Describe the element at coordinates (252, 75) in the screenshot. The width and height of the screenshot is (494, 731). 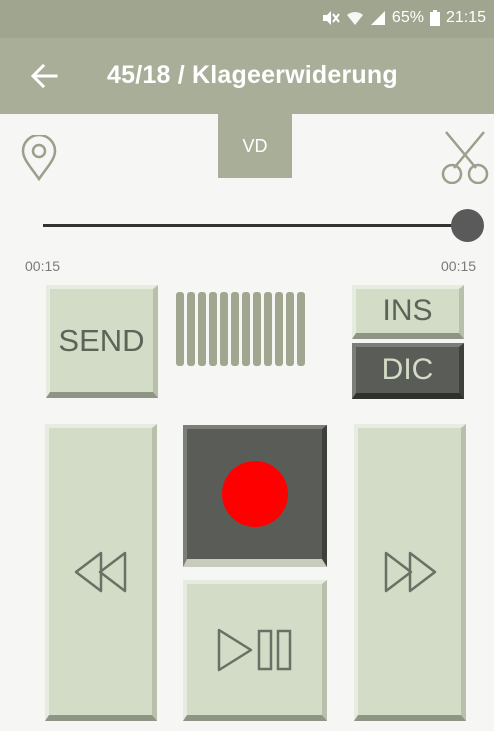
I see `page-title: 45/18 / Klageerwiderung` at that location.